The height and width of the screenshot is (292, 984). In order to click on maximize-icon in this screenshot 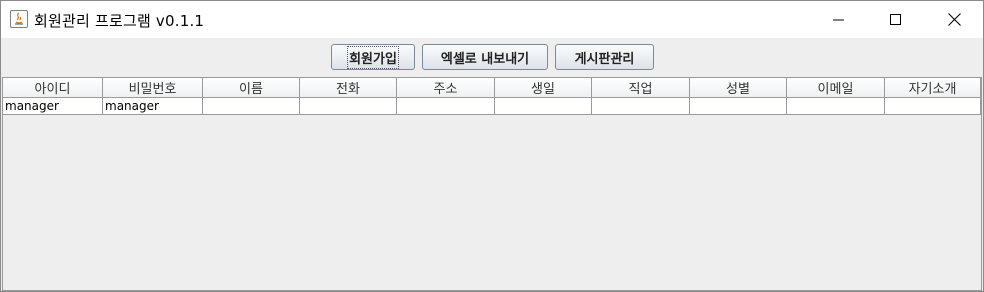, I will do `click(895, 19)`.